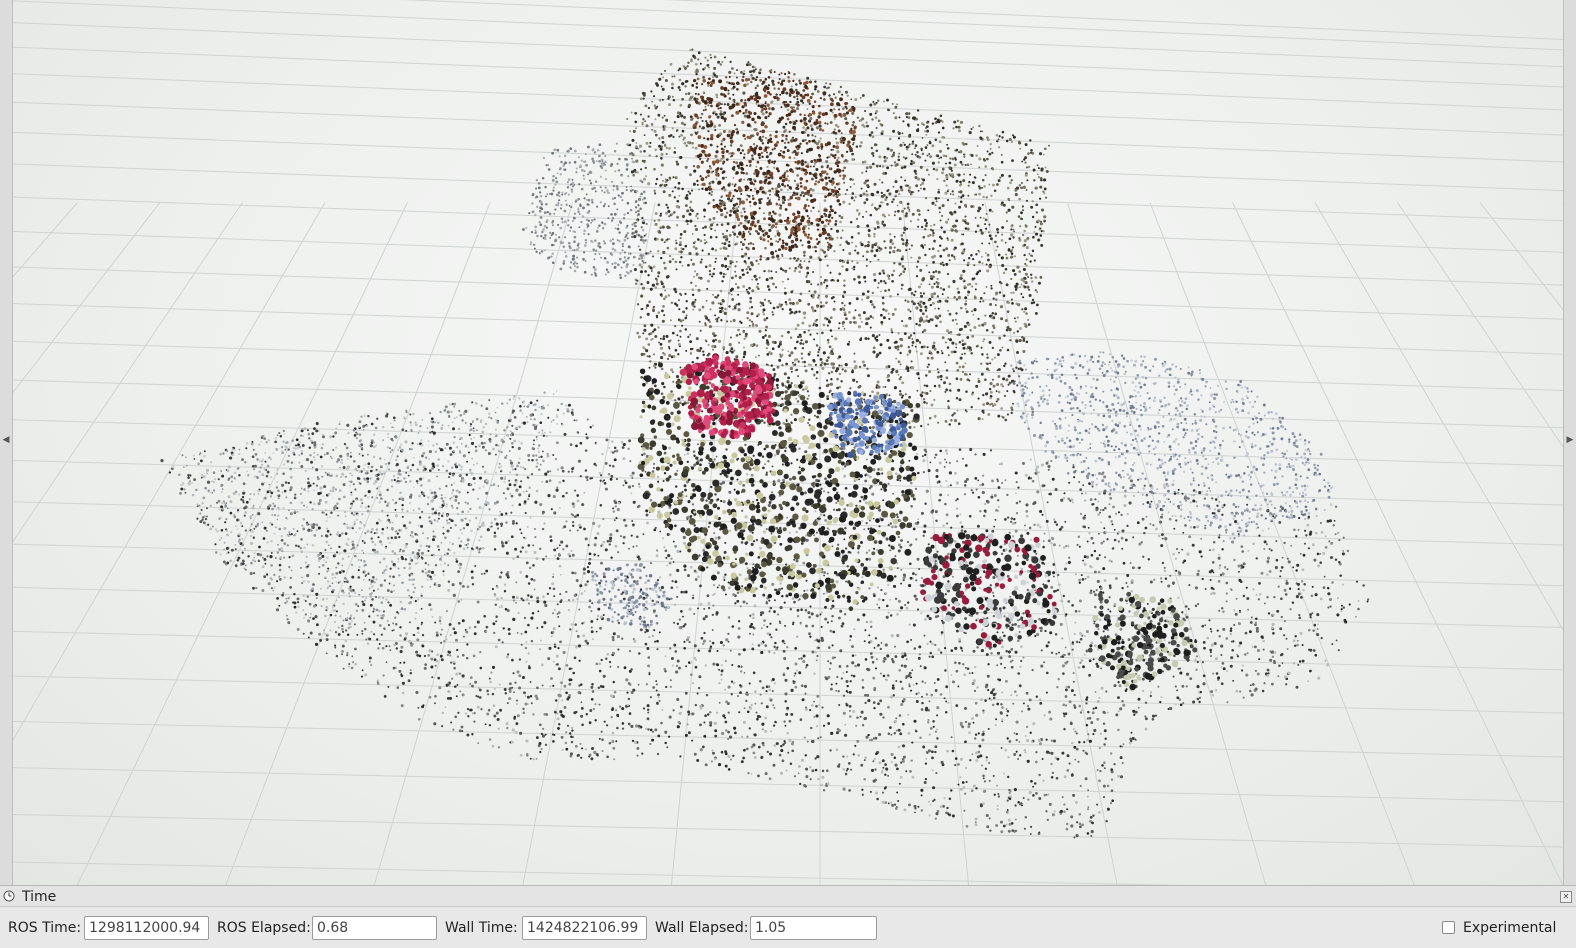  I want to click on right-panel-splitter: ▶, so click(1569, 442).